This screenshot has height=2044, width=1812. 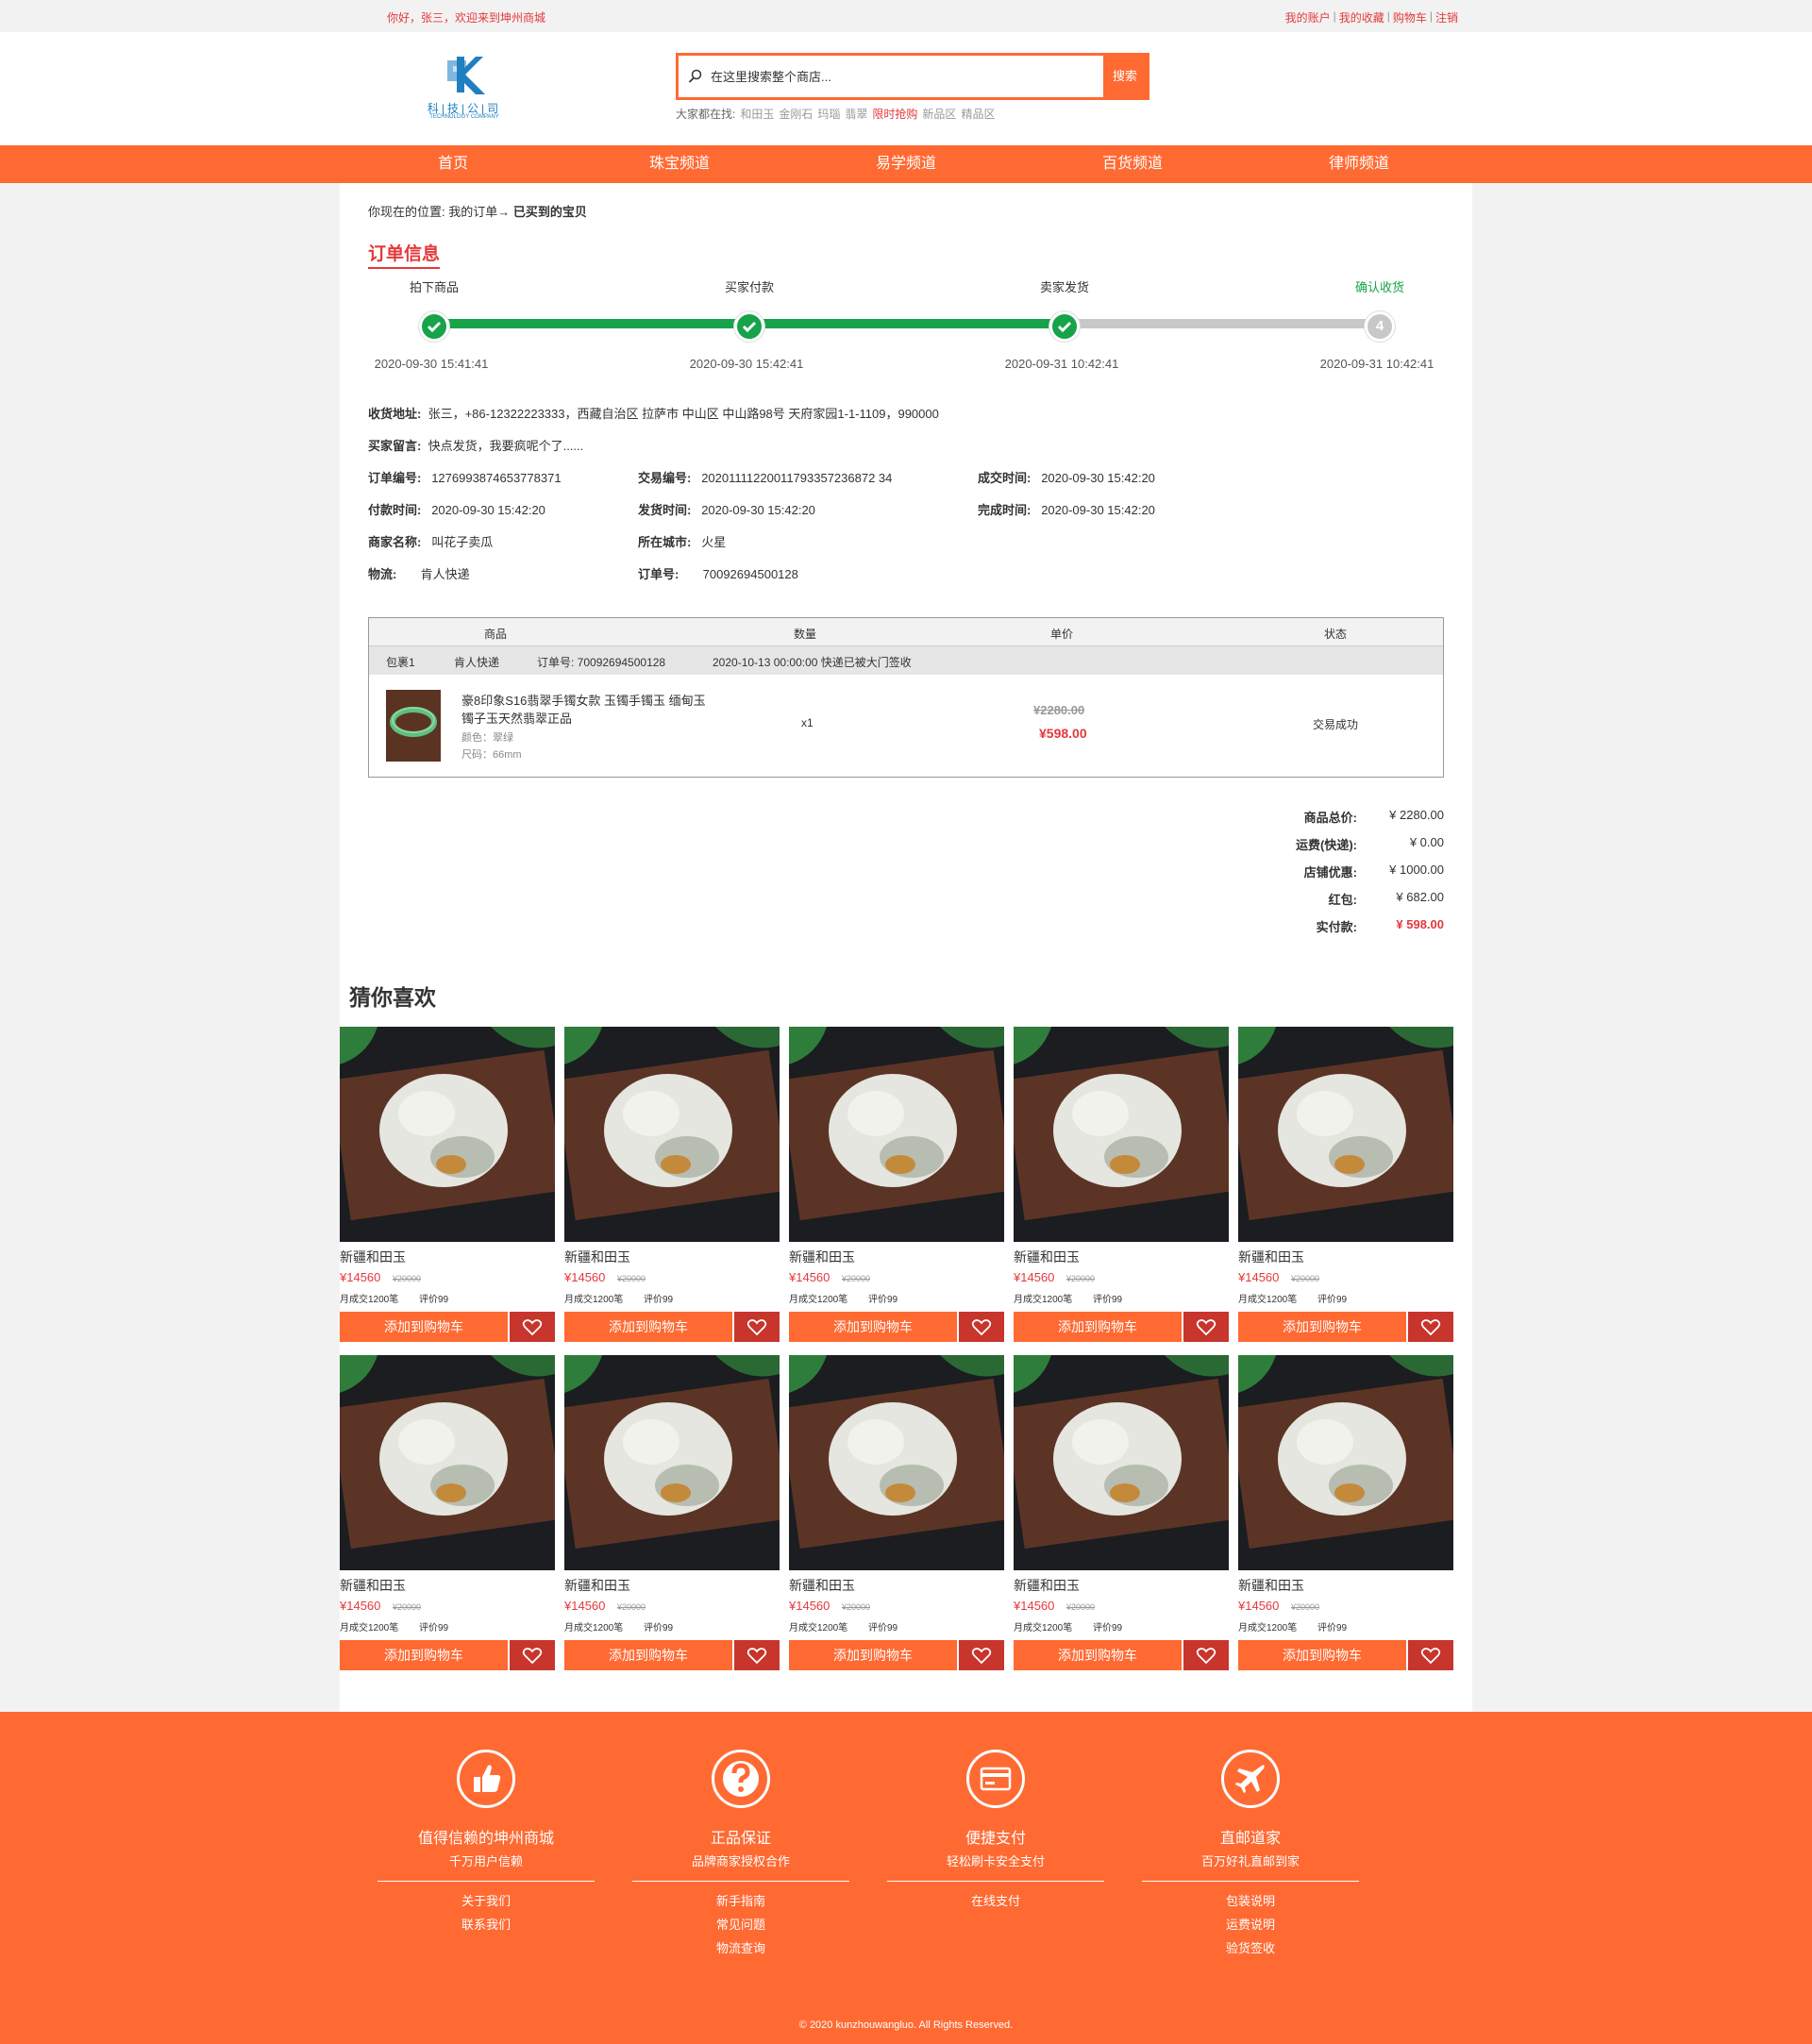 I want to click on nav-general: 百货频道, so click(x=1132, y=164).